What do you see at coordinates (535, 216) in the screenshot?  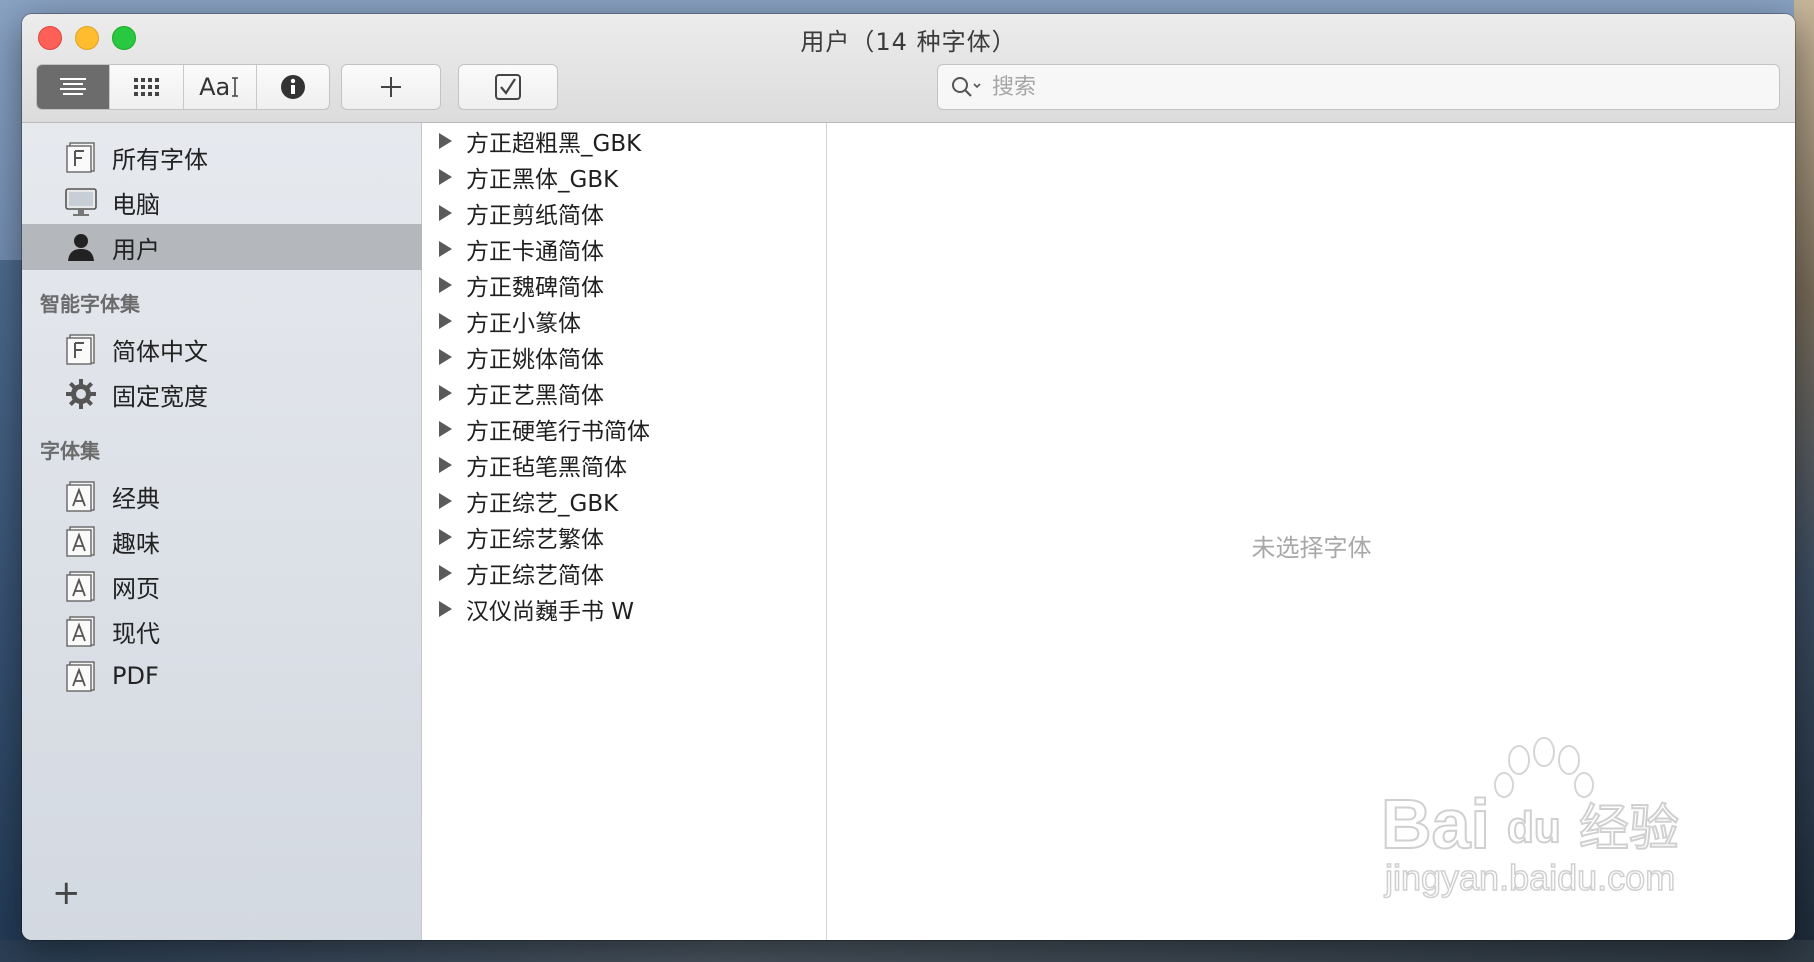 I see `font-family-name: 方正剪纸简体` at bounding box center [535, 216].